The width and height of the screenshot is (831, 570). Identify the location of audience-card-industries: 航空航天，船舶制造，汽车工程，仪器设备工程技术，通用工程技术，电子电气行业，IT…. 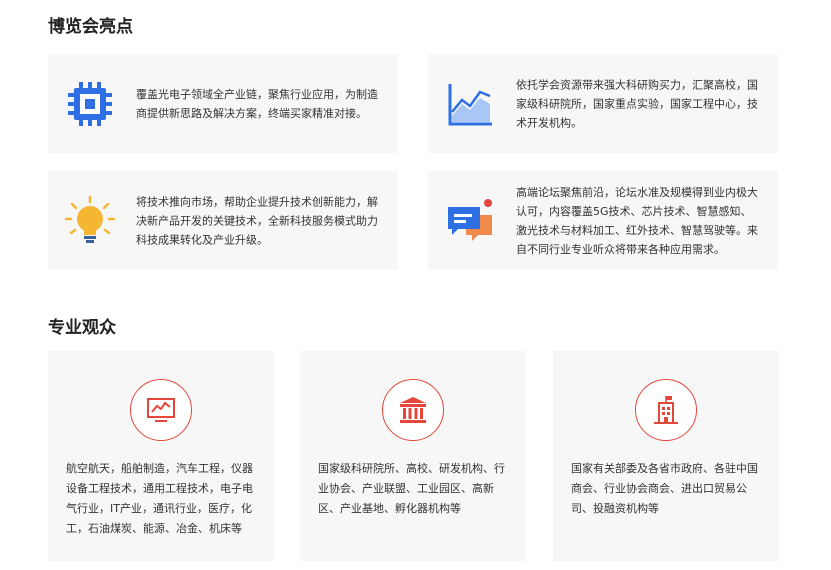
(161, 456).